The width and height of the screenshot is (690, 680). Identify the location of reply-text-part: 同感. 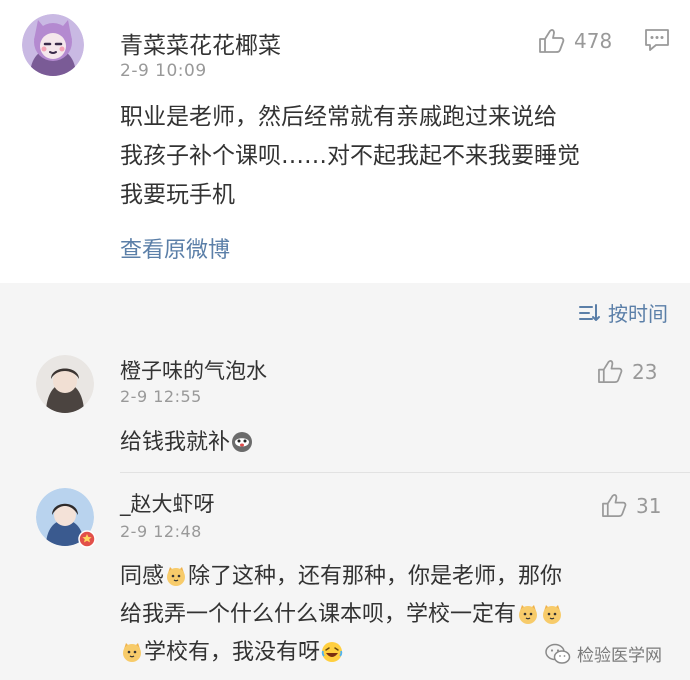
(142, 576).